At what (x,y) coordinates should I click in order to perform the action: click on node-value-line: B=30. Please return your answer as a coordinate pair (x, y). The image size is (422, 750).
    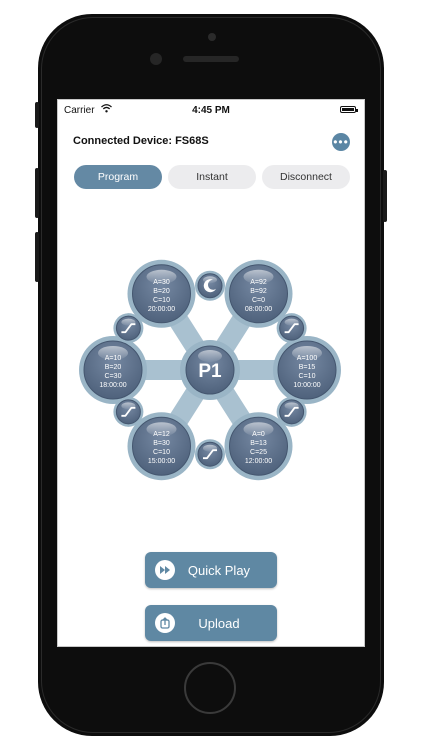
    Looking at the image, I should click on (161, 443).